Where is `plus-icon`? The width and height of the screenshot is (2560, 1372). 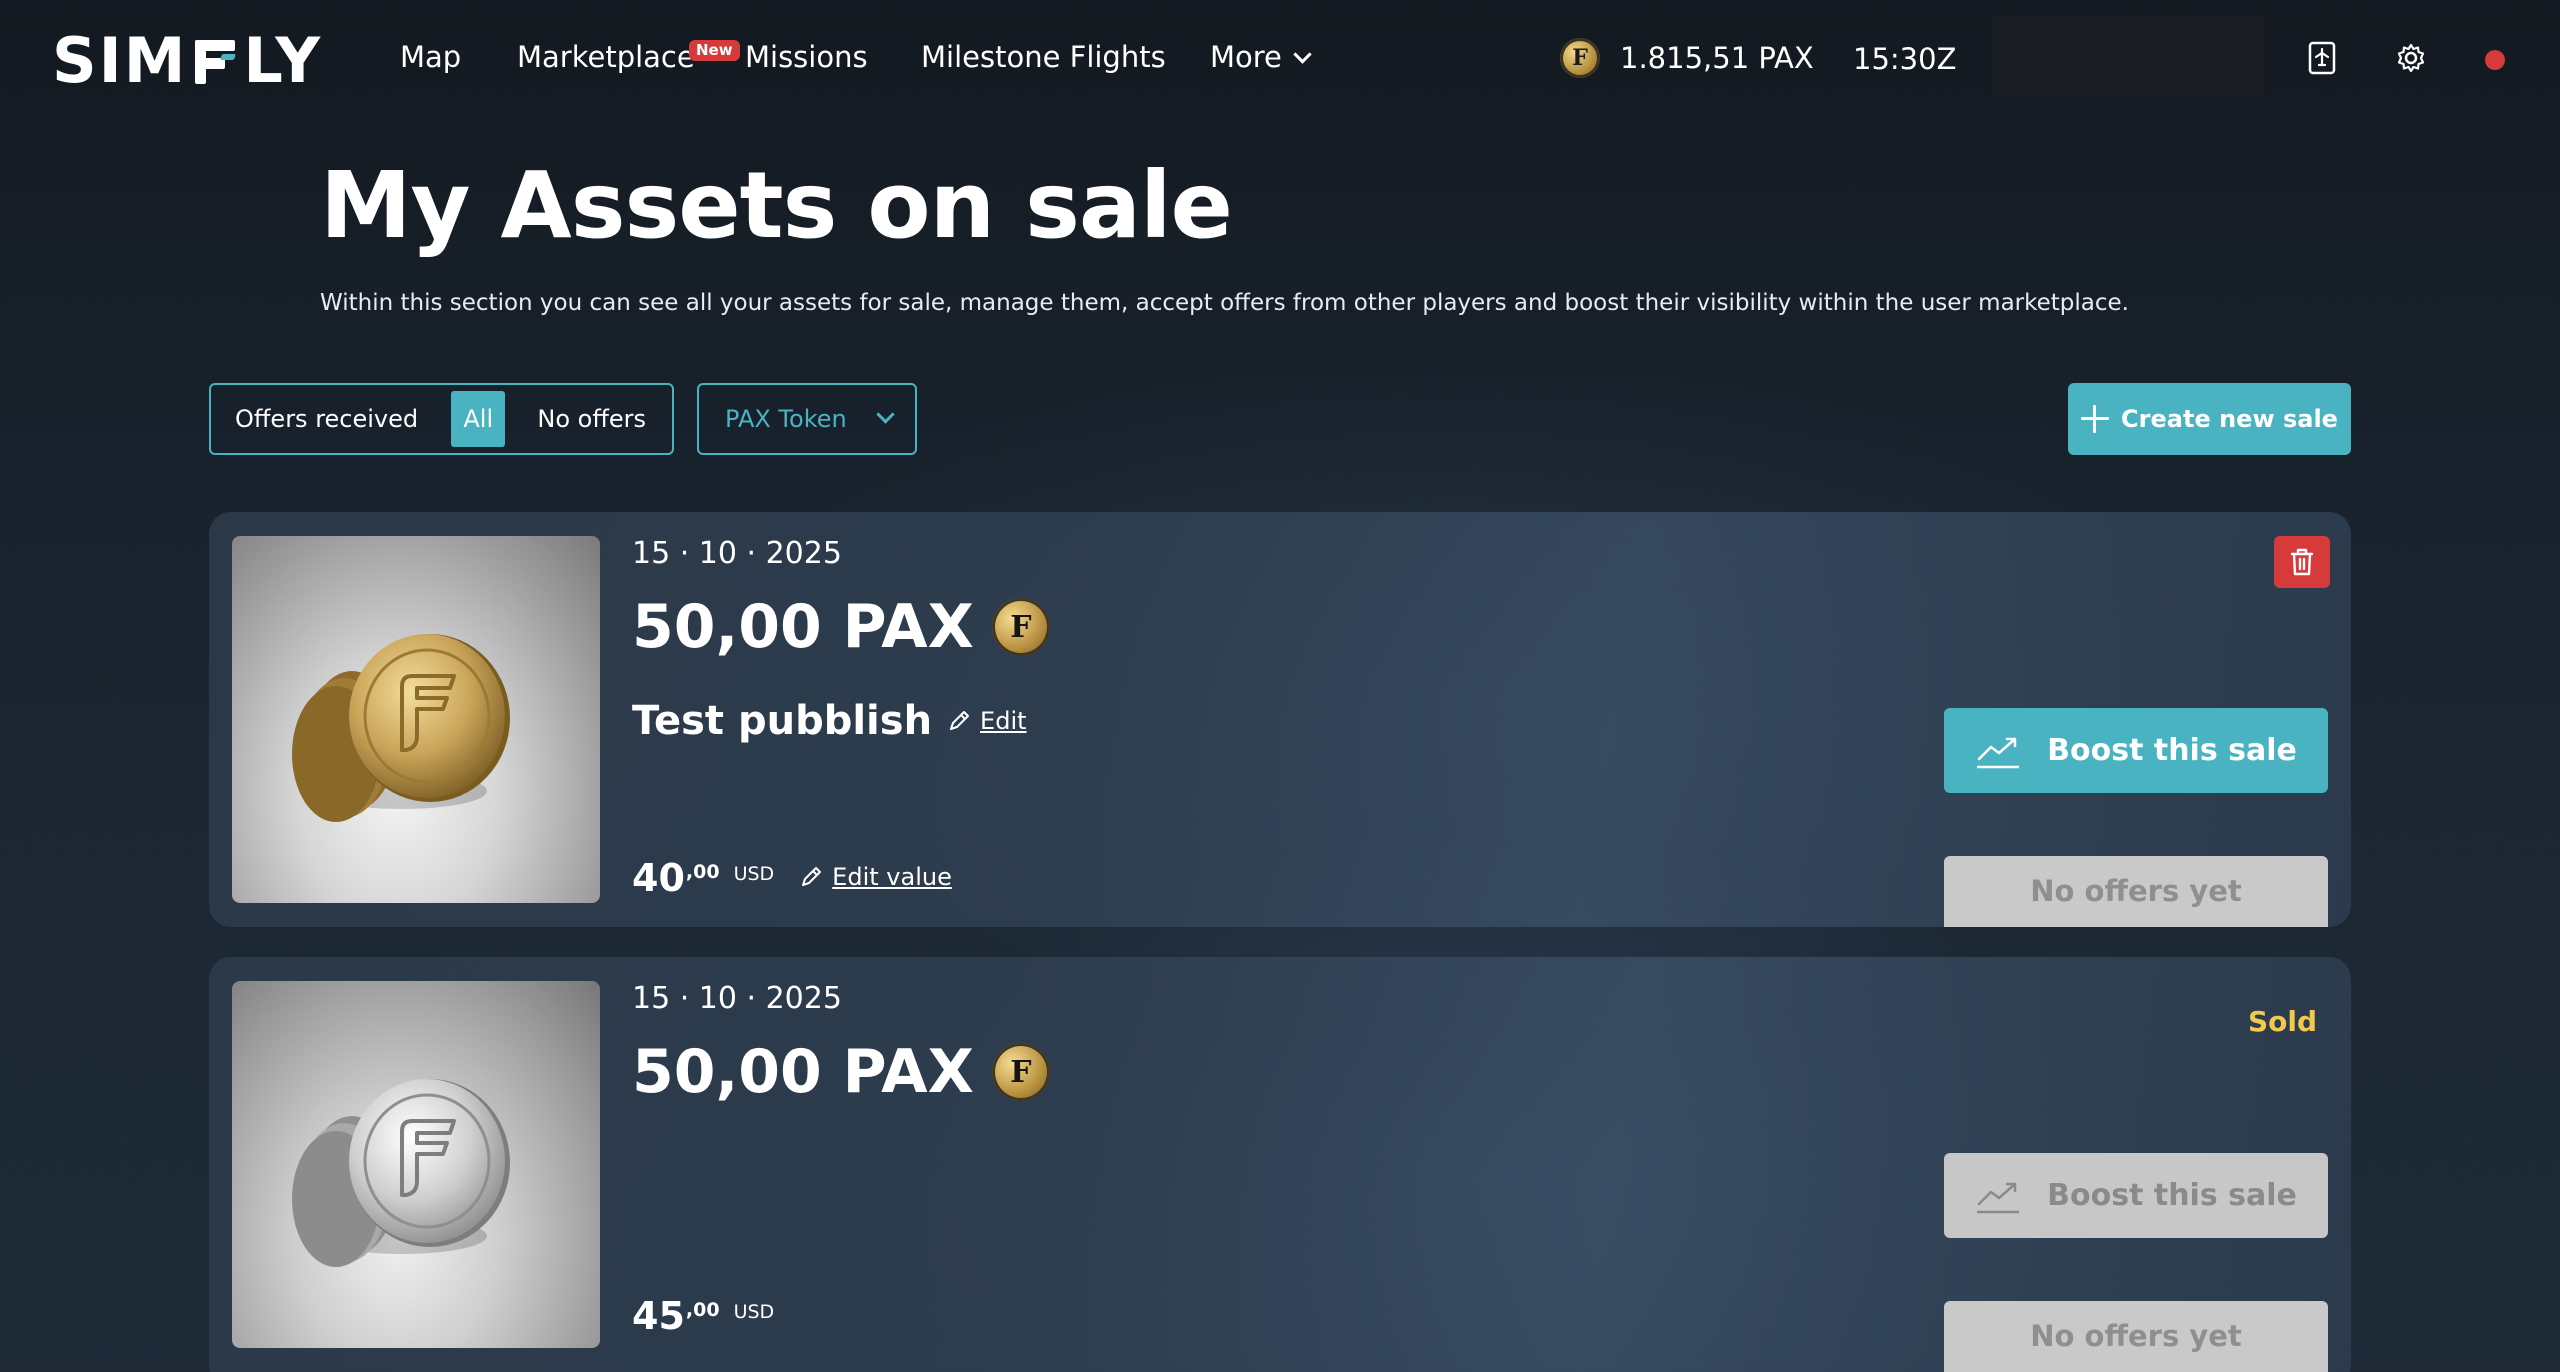
plus-icon is located at coordinates (2095, 419).